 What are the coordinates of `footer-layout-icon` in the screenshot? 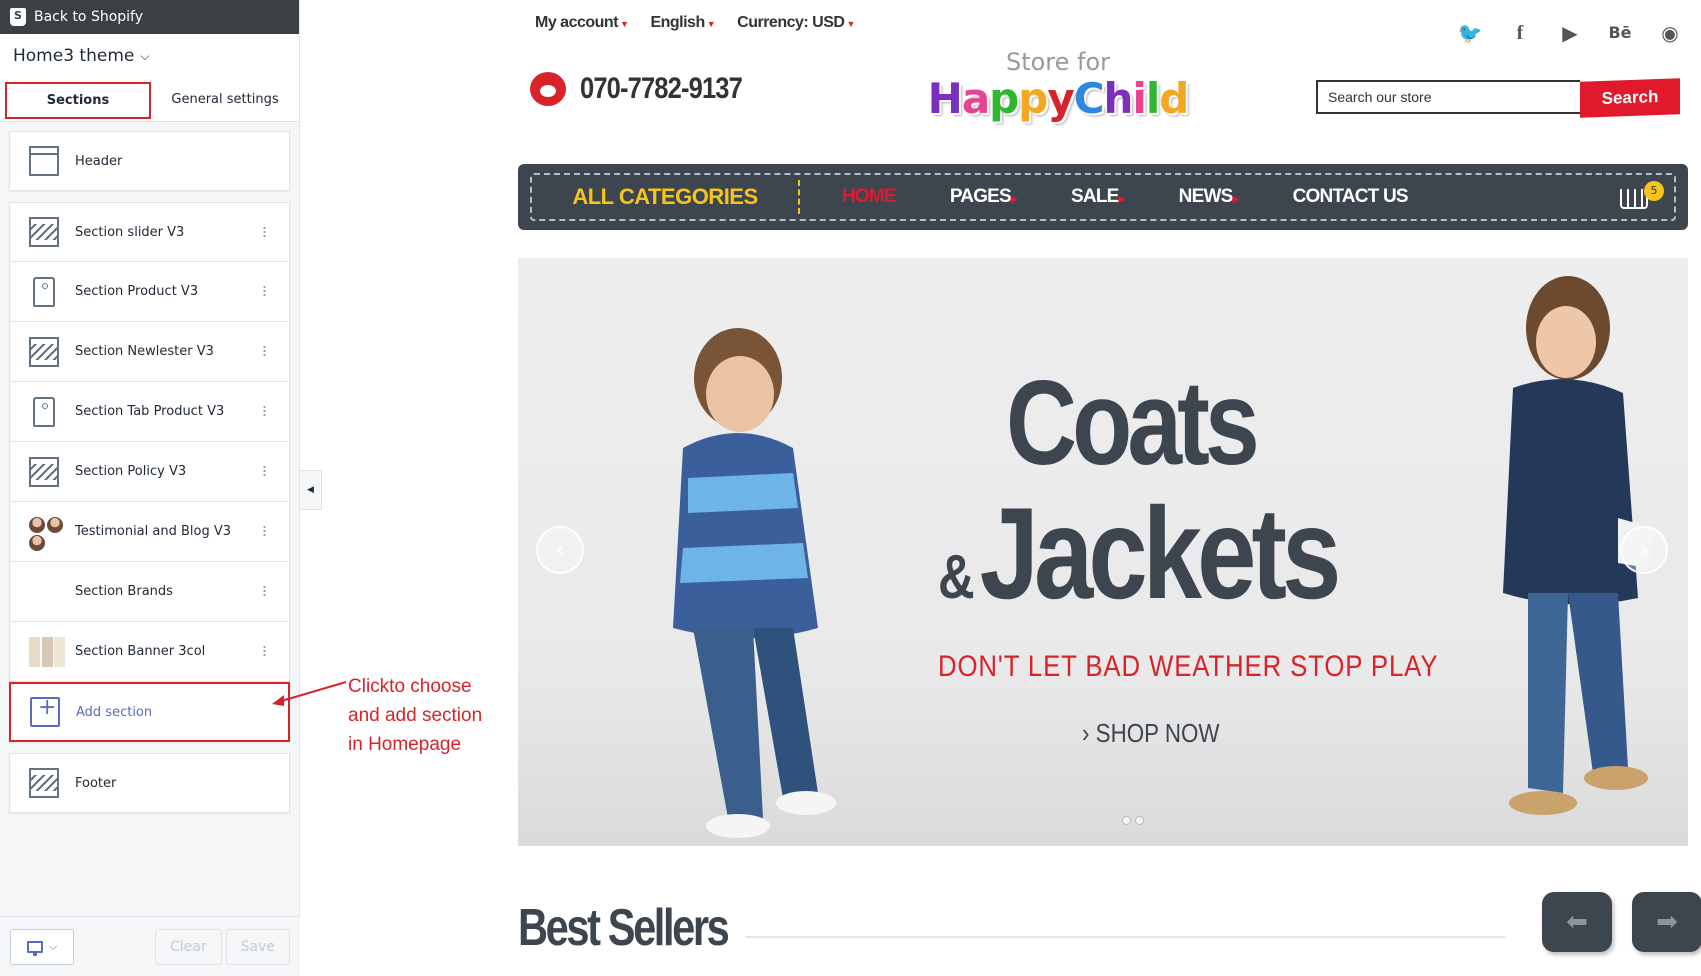 It's located at (44, 783).